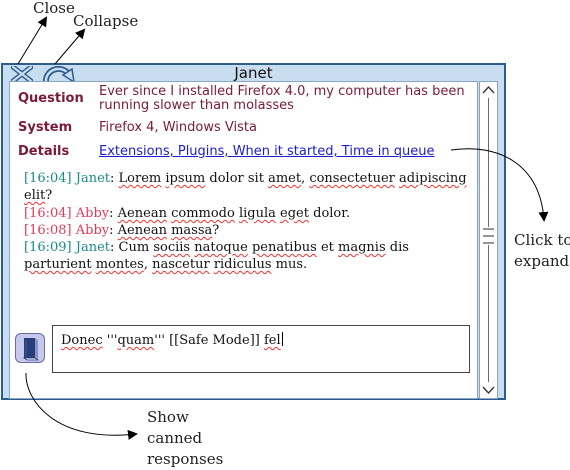 Image resolution: width=570 pixels, height=470 pixels. What do you see at coordinates (488, 90) in the screenshot?
I see `chevron-up-icon` at bounding box center [488, 90].